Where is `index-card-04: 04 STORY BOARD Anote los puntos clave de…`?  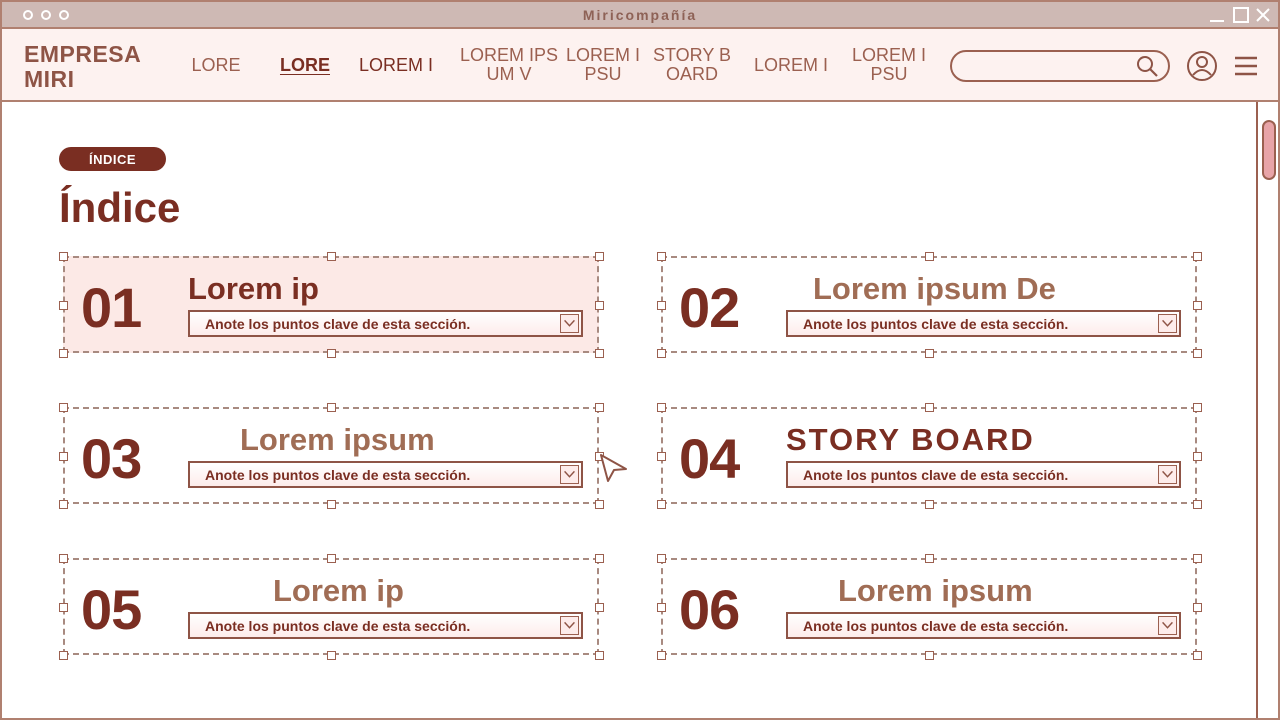
index-card-04: 04 STORY BOARD Anote los puntos clave de… is located at coordinates (929, 456).